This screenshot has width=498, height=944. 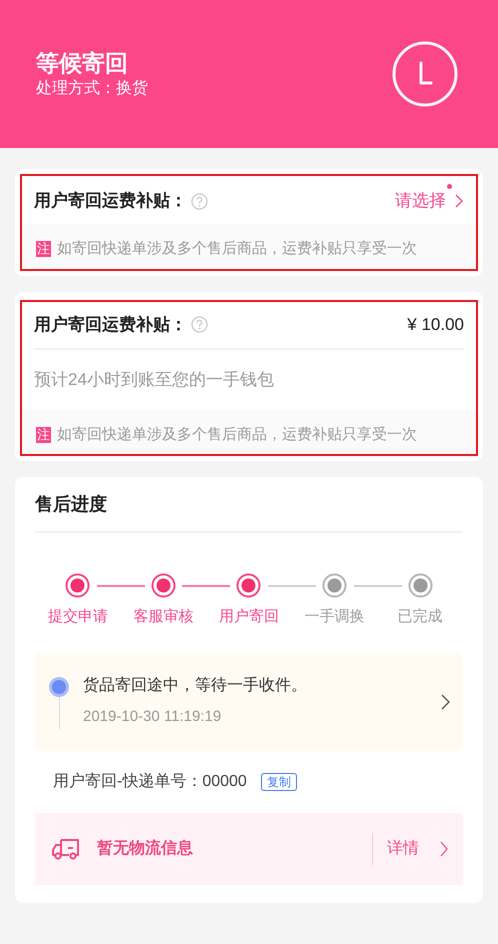 I want to click on step-label: 已完成, so click(x=420, y=617).